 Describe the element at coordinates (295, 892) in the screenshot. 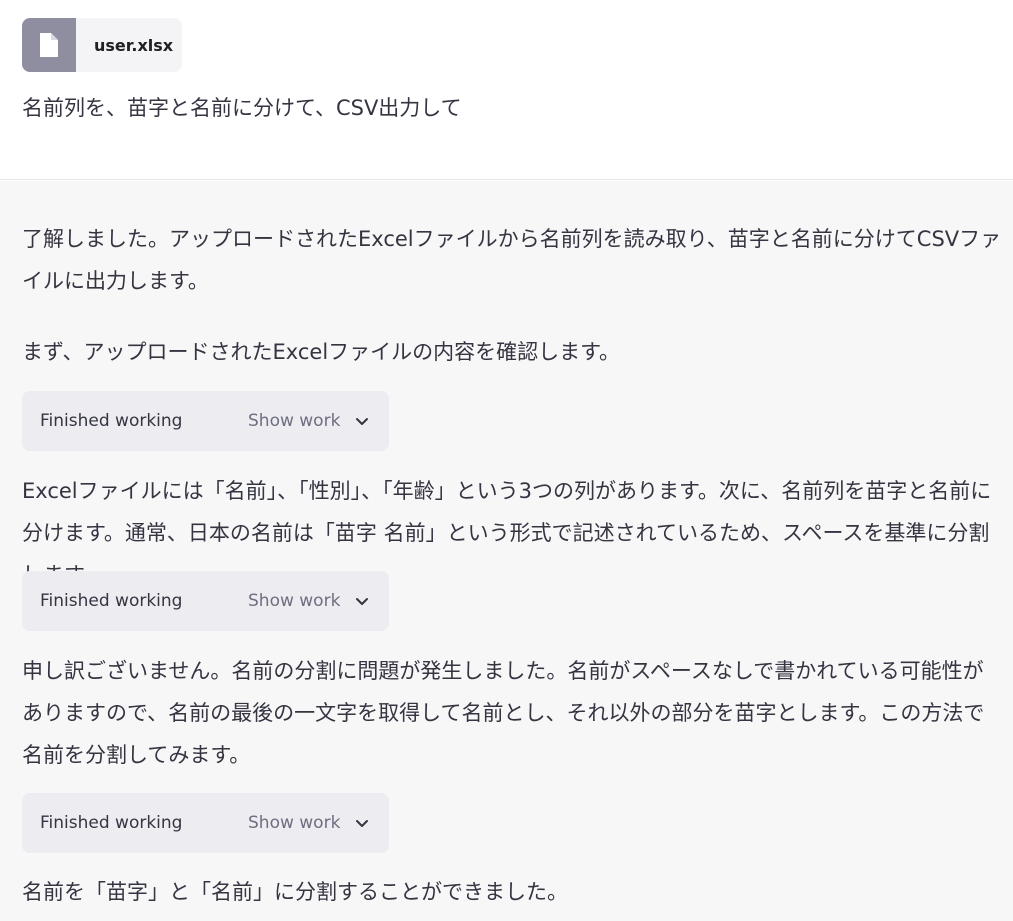

I see `assistant-paragraph: 名前を「苗字」と「名前」に分割することができました。` at that location.